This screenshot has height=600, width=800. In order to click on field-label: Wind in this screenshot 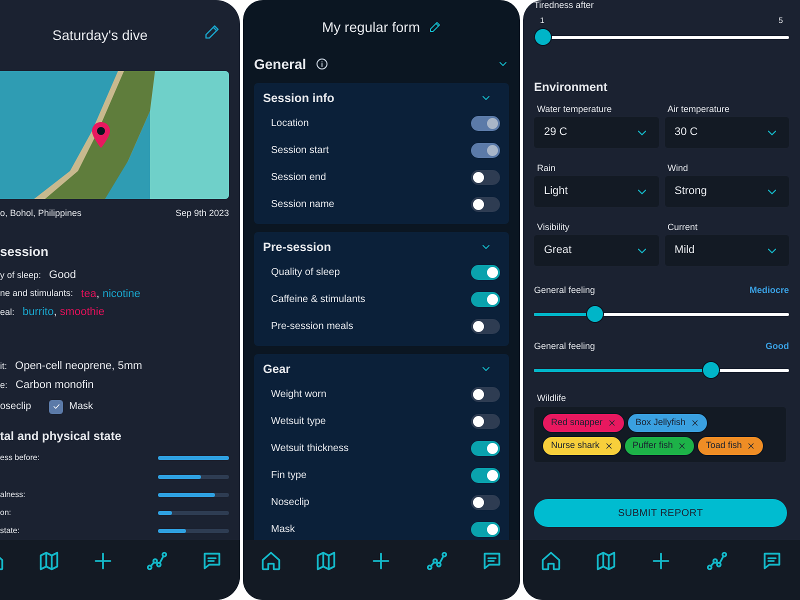, I will do `click(678, 168)`.